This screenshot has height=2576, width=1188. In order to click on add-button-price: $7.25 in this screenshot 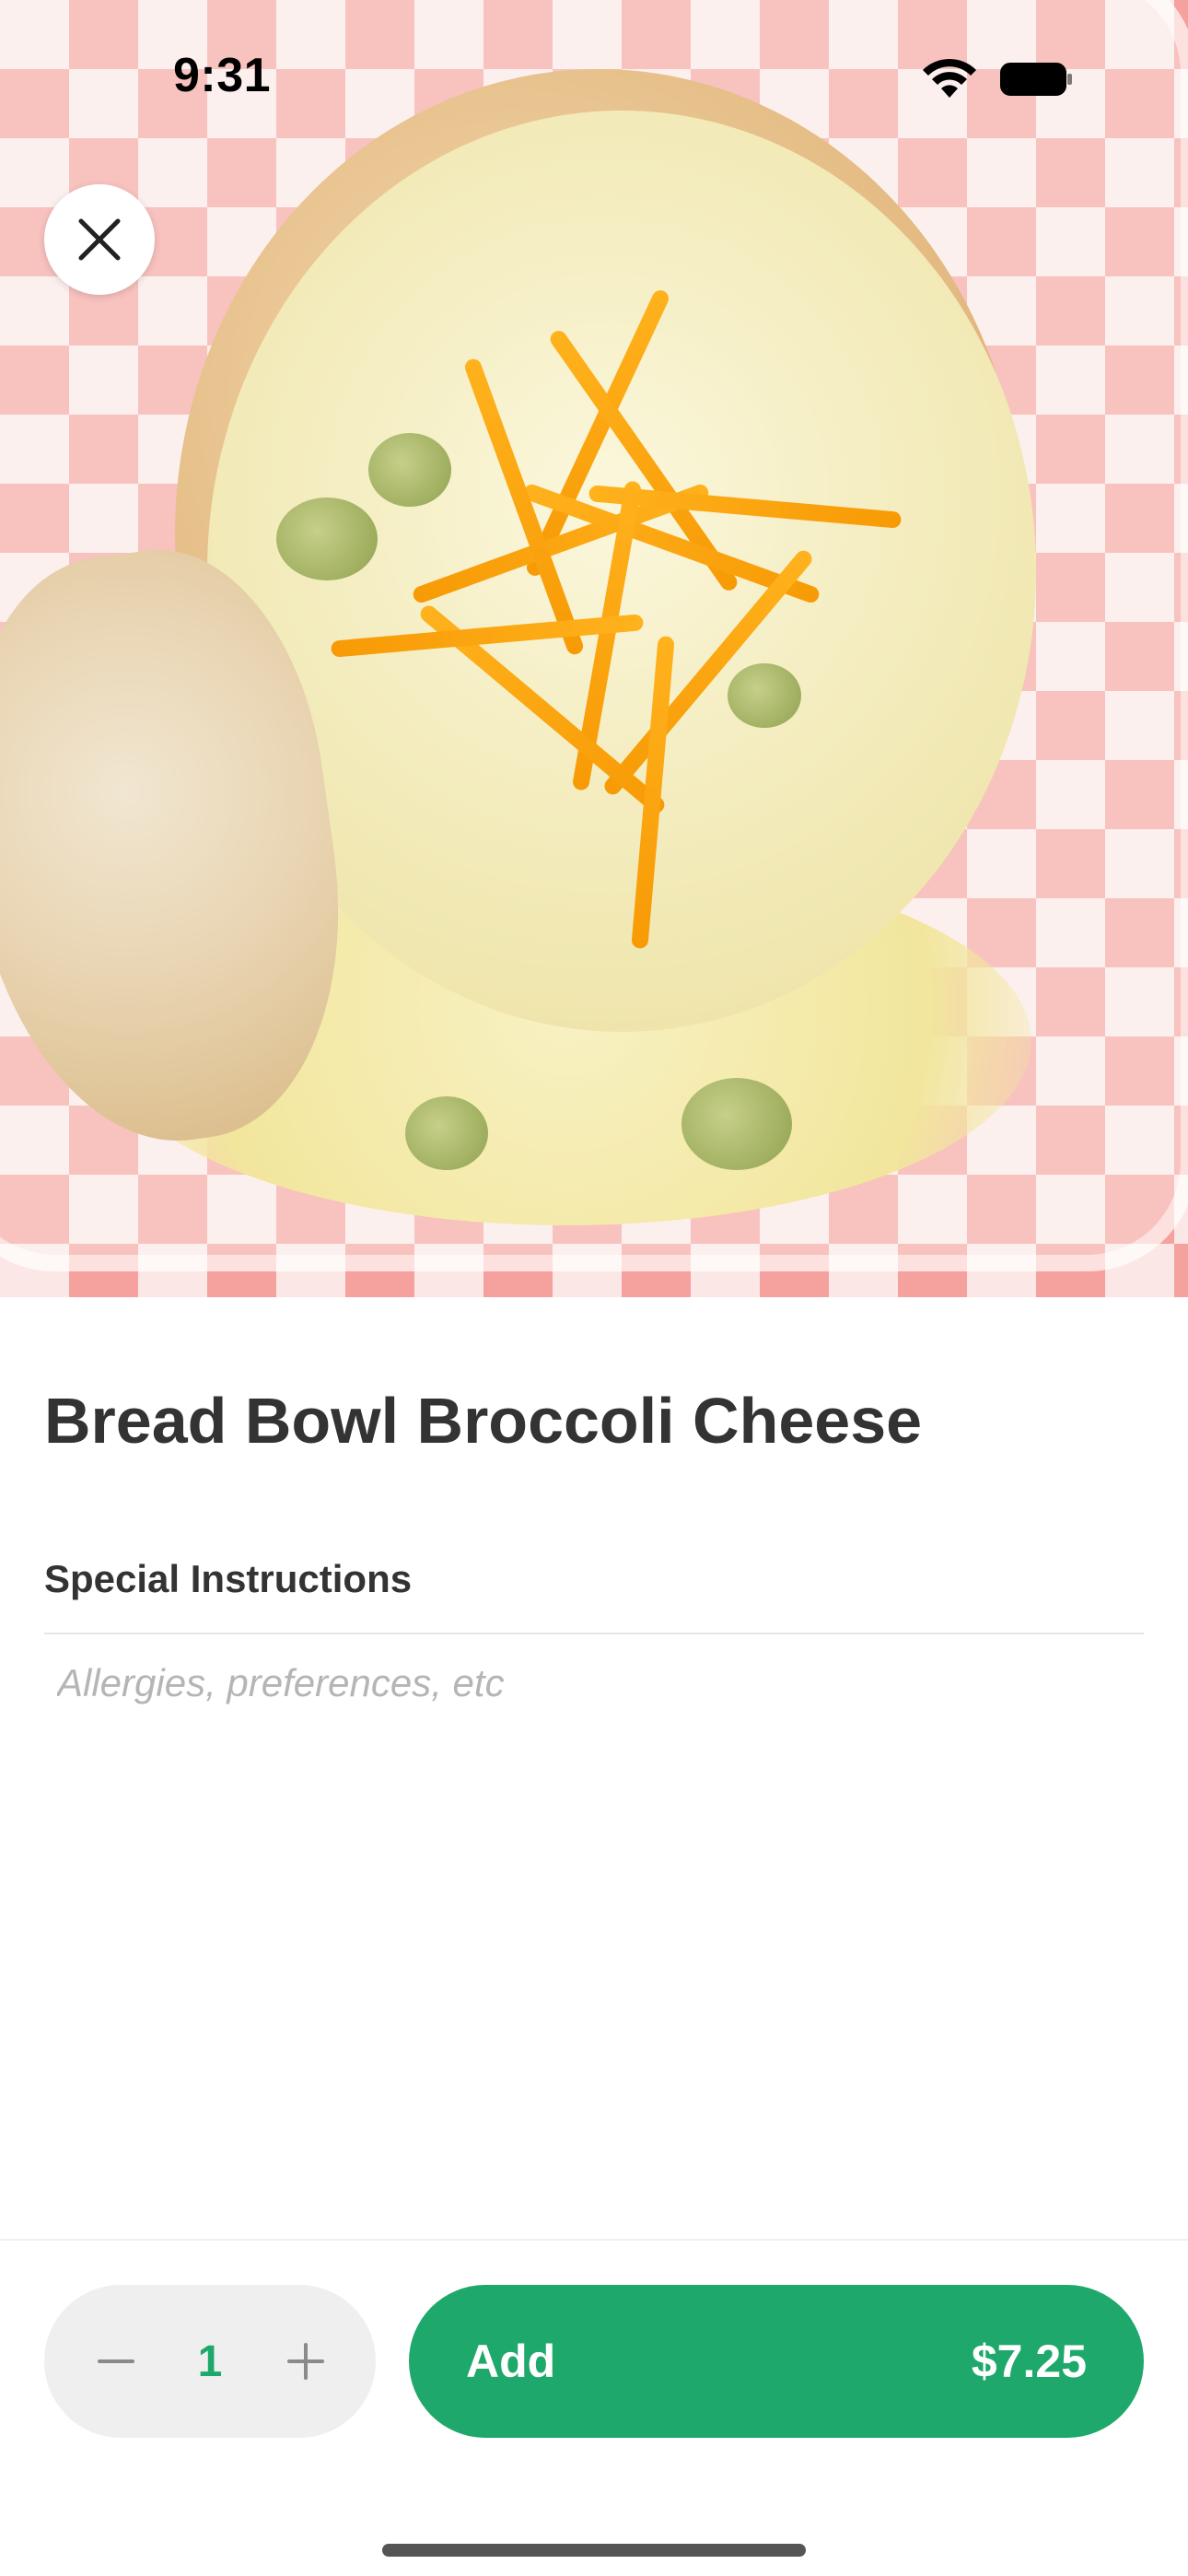, I will do `click(1029, 2361)`.